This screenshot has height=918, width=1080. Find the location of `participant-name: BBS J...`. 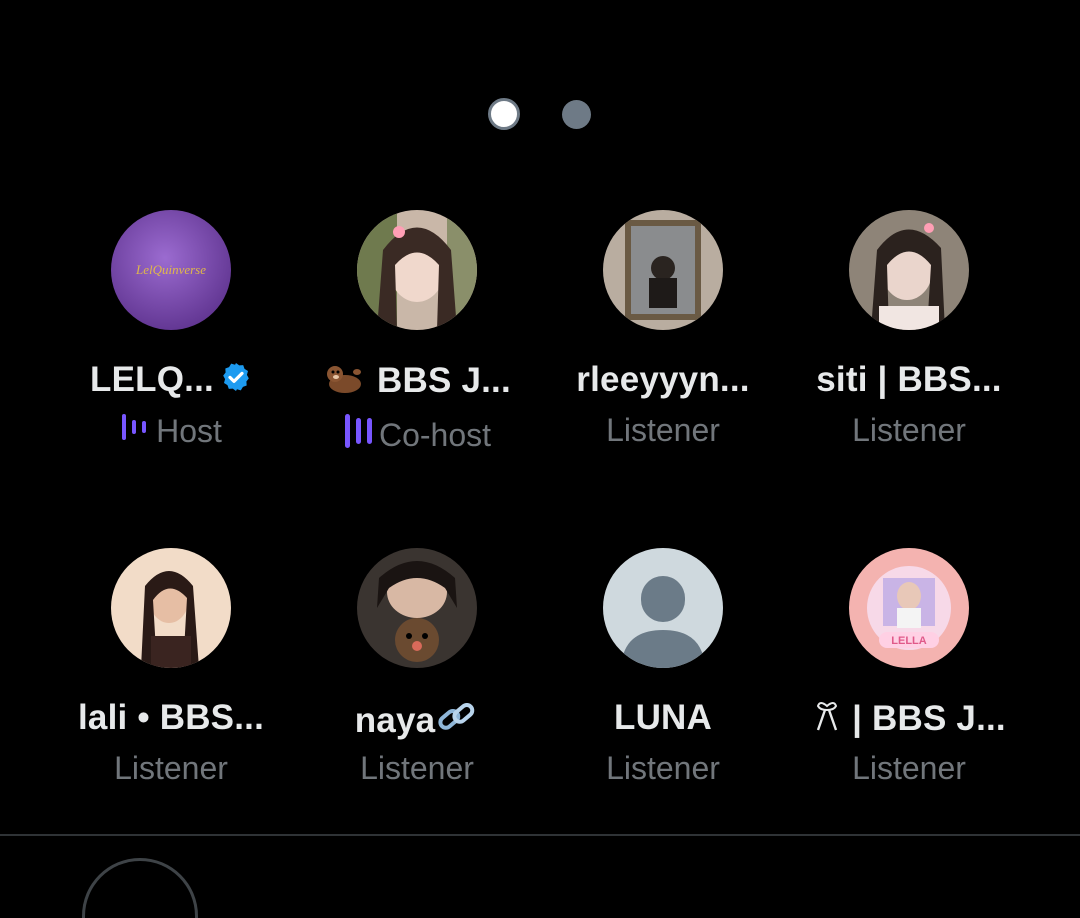

participant-name: BBS J... is located at coordinates (444, 380).